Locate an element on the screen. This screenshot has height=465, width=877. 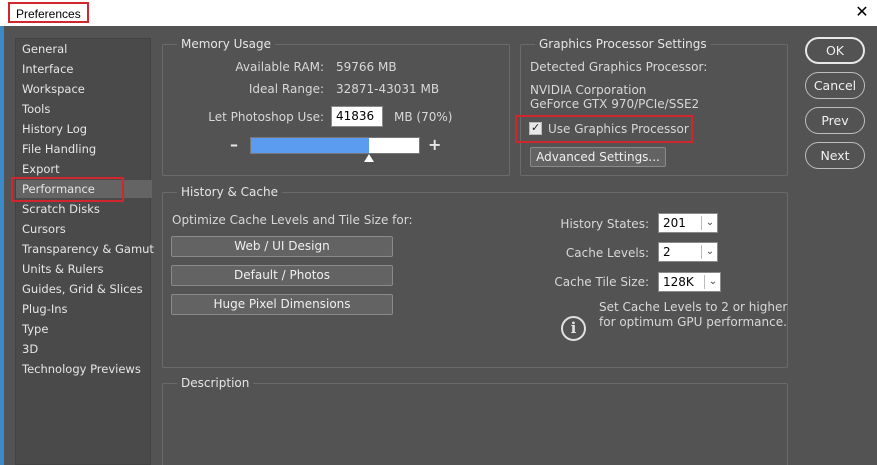
optimize-cache-label: Optimize Cache Levels and Tile Size for: is located at coordinates (292, 220).